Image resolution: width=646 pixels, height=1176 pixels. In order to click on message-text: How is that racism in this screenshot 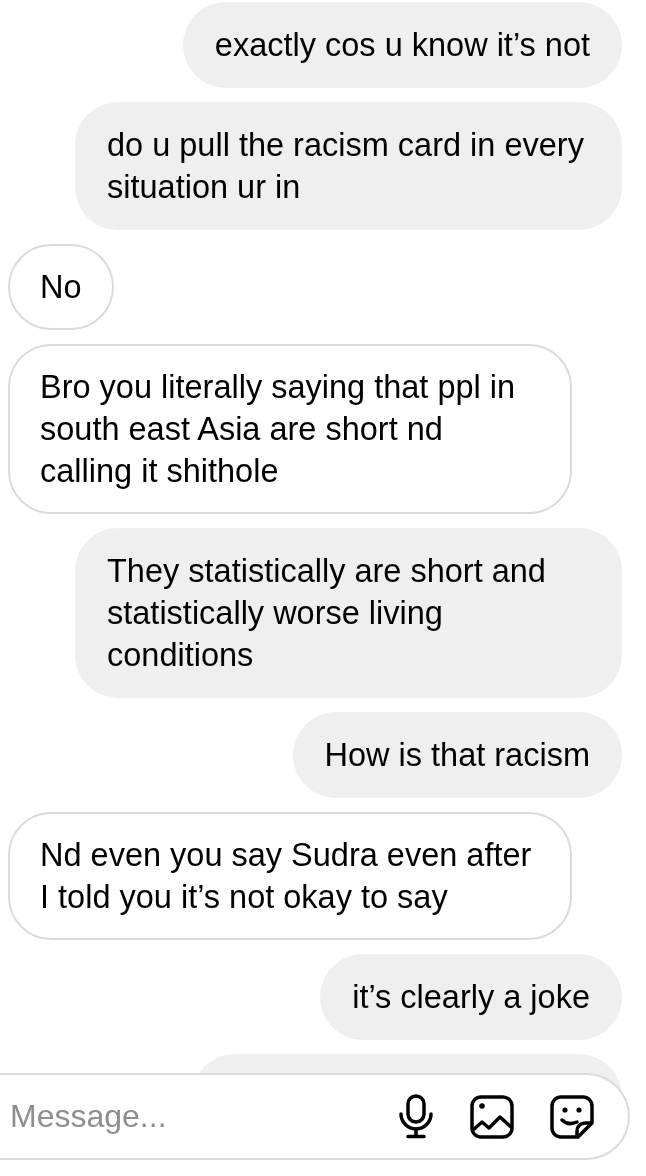, I will do `click(457, 755)`.